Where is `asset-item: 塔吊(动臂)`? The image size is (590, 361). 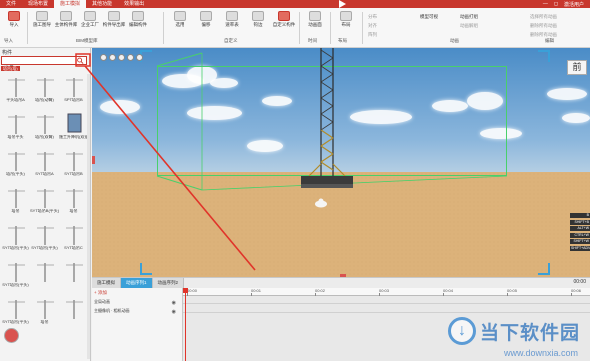
asset-item: 塔吊(动臂) is located at coordinates (44, 90).